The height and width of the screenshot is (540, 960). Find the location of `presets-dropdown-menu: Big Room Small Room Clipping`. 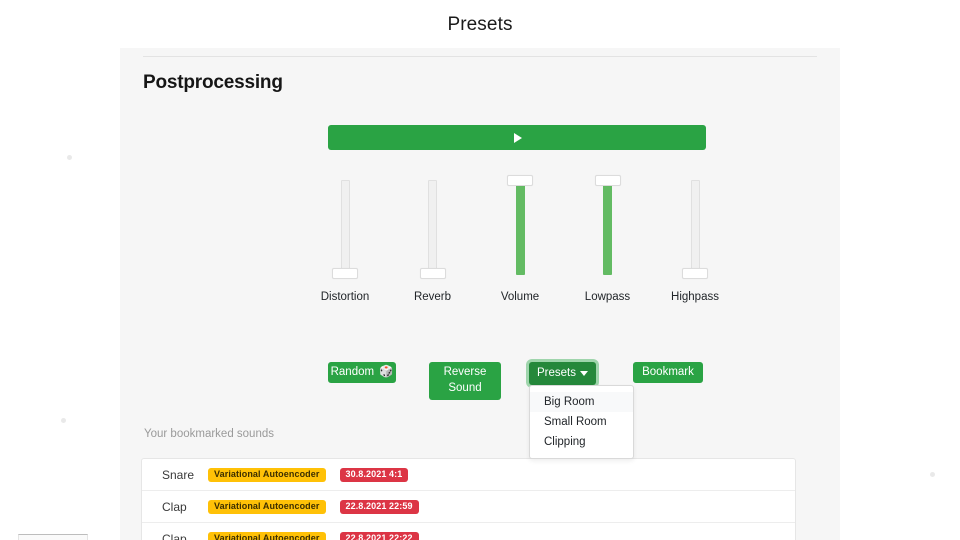

presets-dropdown-menu: Big Room Small Room Clipping is located at coordinates (581, 422).